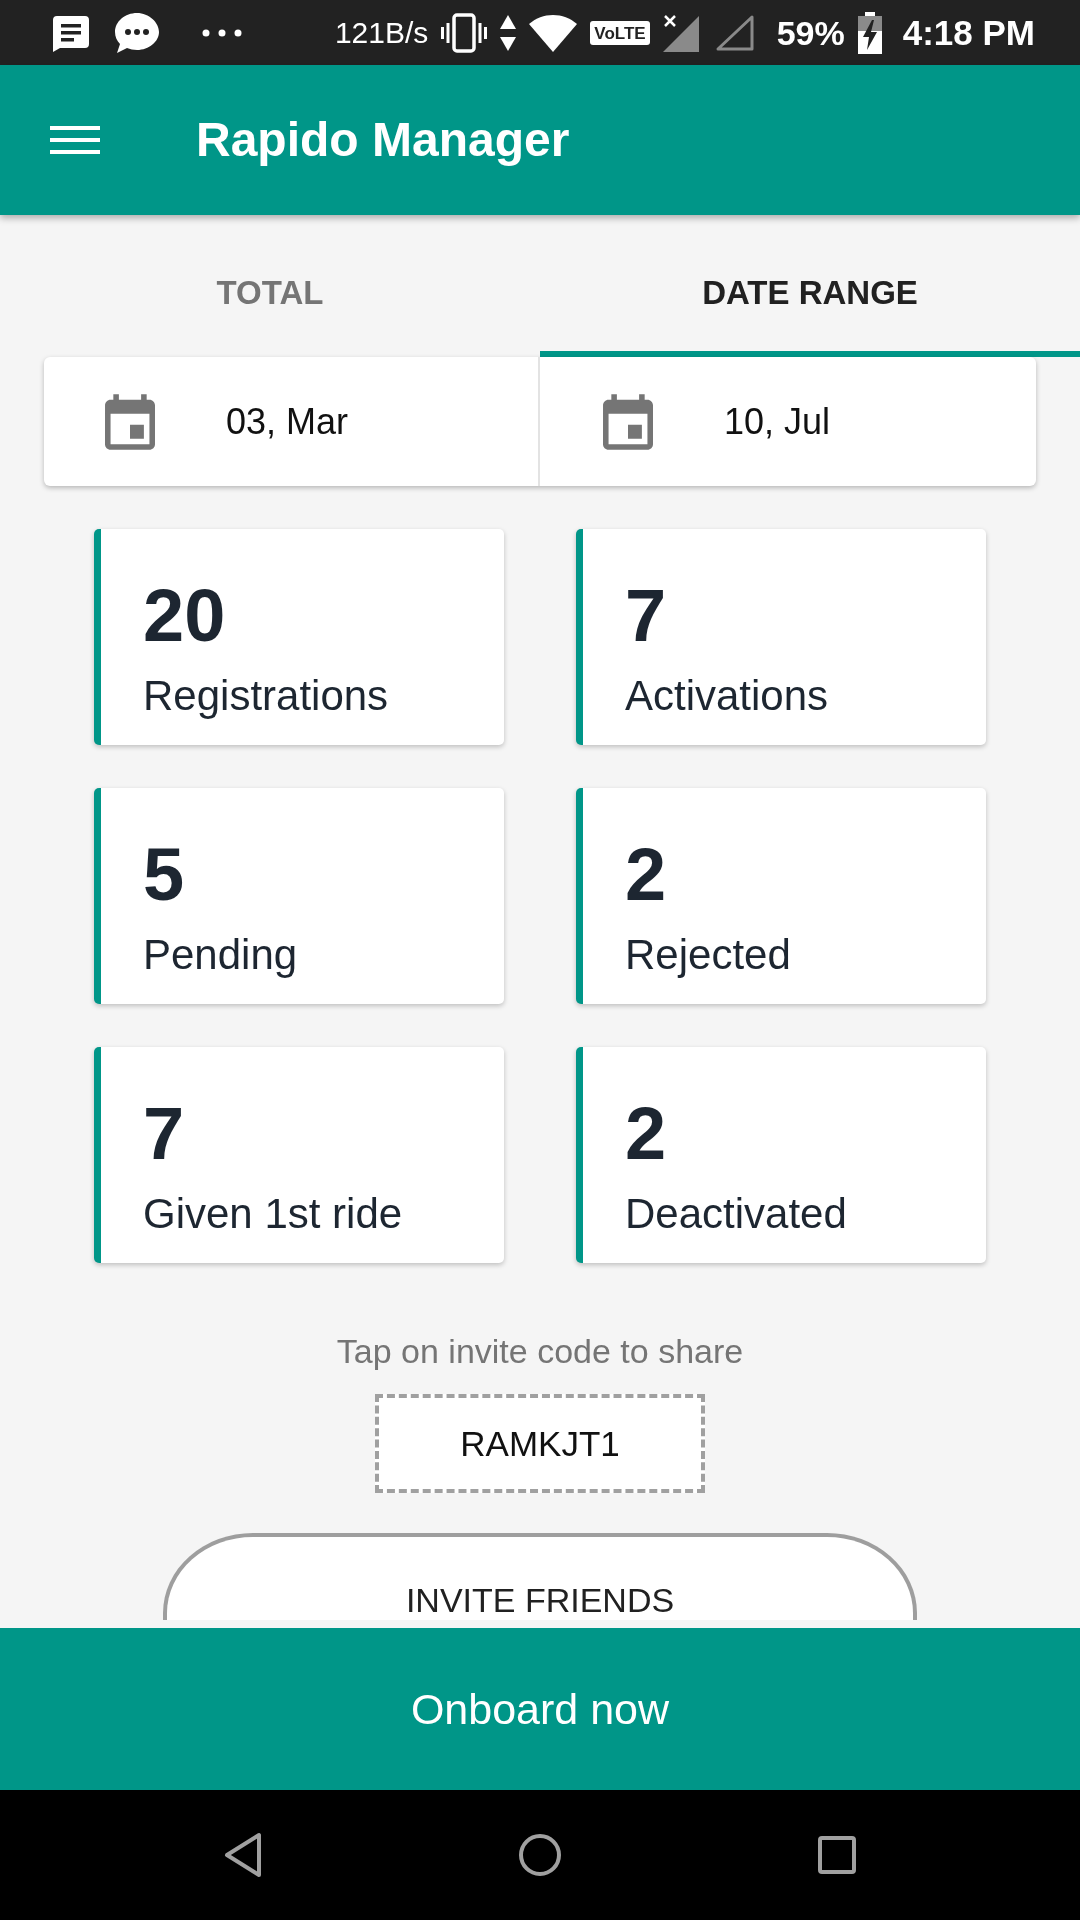  Describe the element at coordinates (243, 1855) in the screenshot. I see `back-icon` at that location.